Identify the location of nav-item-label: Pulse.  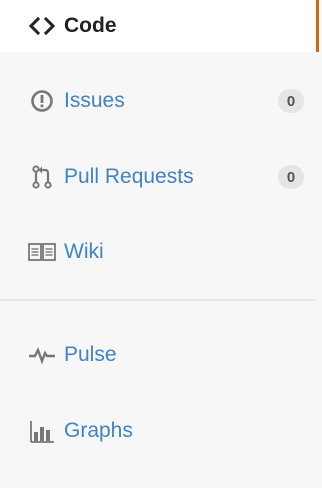
(90, 354).